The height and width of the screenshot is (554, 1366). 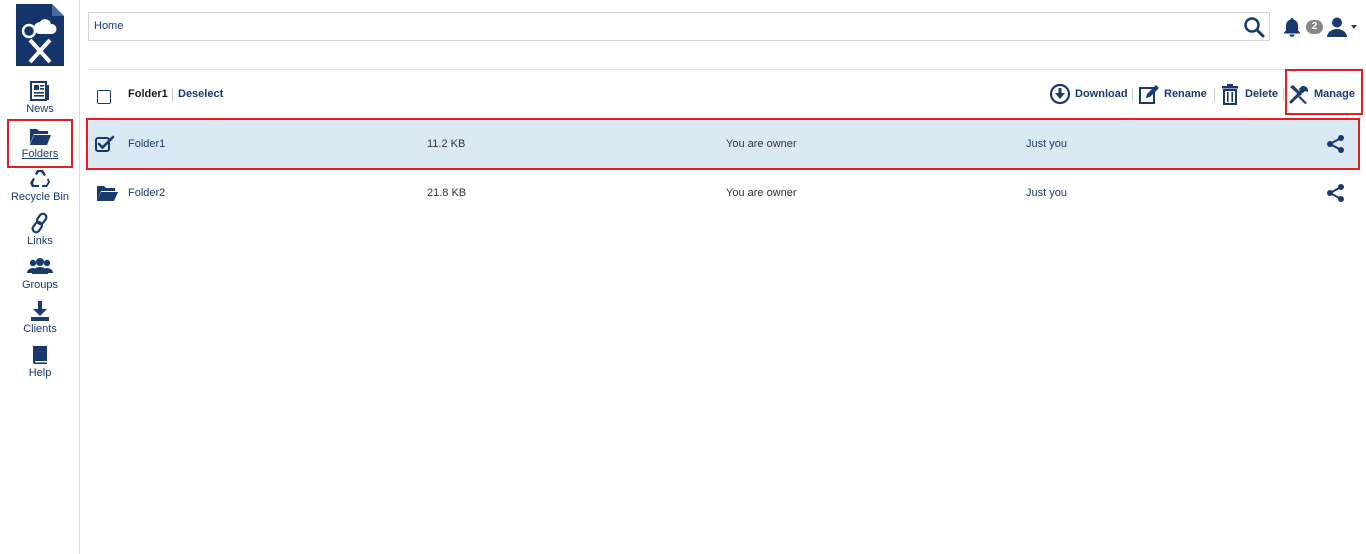 I want to click on download-icon, so click(x=40, y=311).